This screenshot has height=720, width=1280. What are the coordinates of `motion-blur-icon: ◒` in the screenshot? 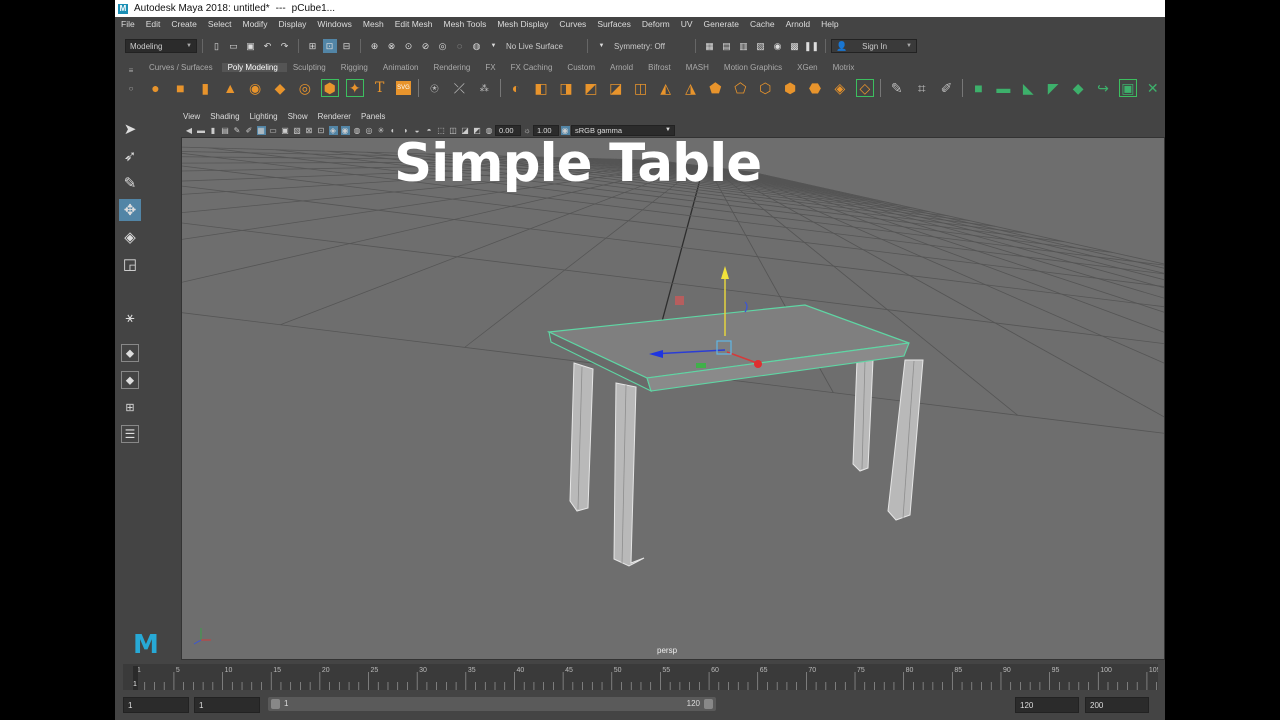 It's located at (417, 130).